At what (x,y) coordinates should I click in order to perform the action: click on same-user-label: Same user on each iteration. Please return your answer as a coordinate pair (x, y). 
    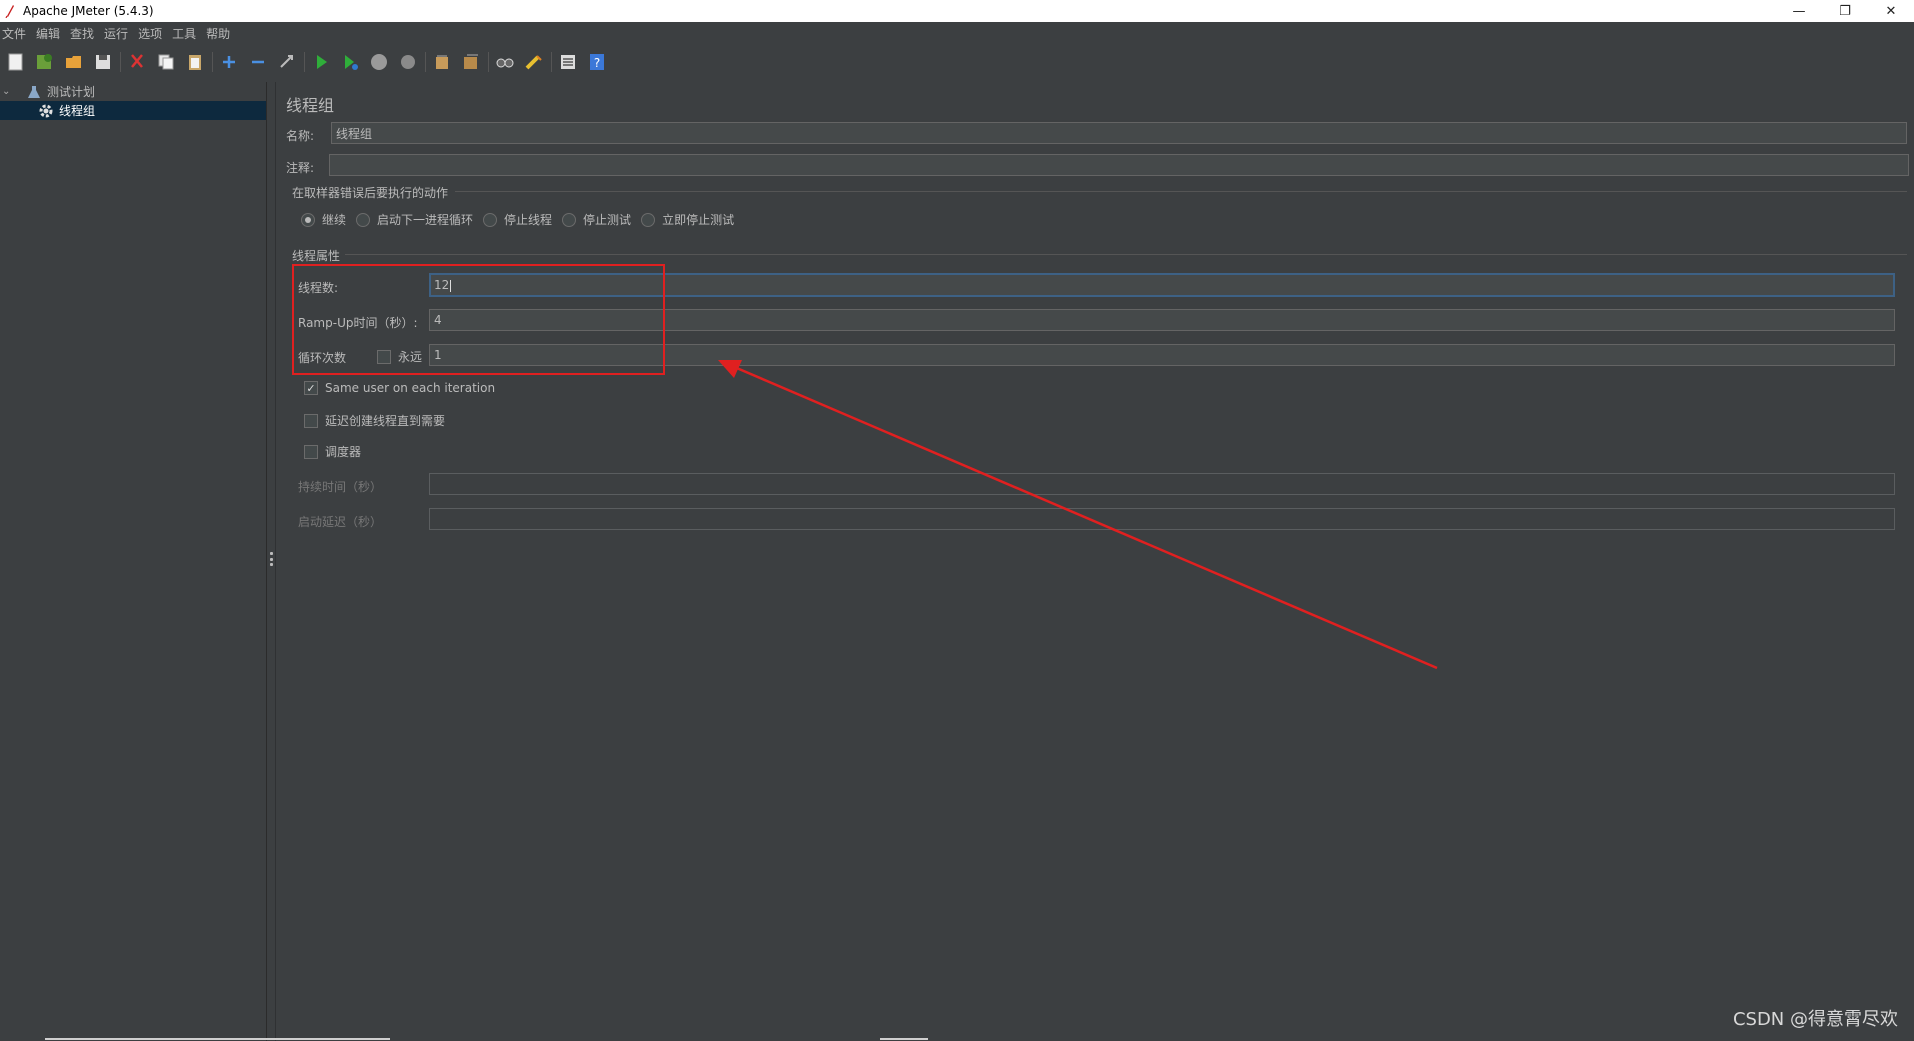
    Looking at the image, I should click on (410, 388).